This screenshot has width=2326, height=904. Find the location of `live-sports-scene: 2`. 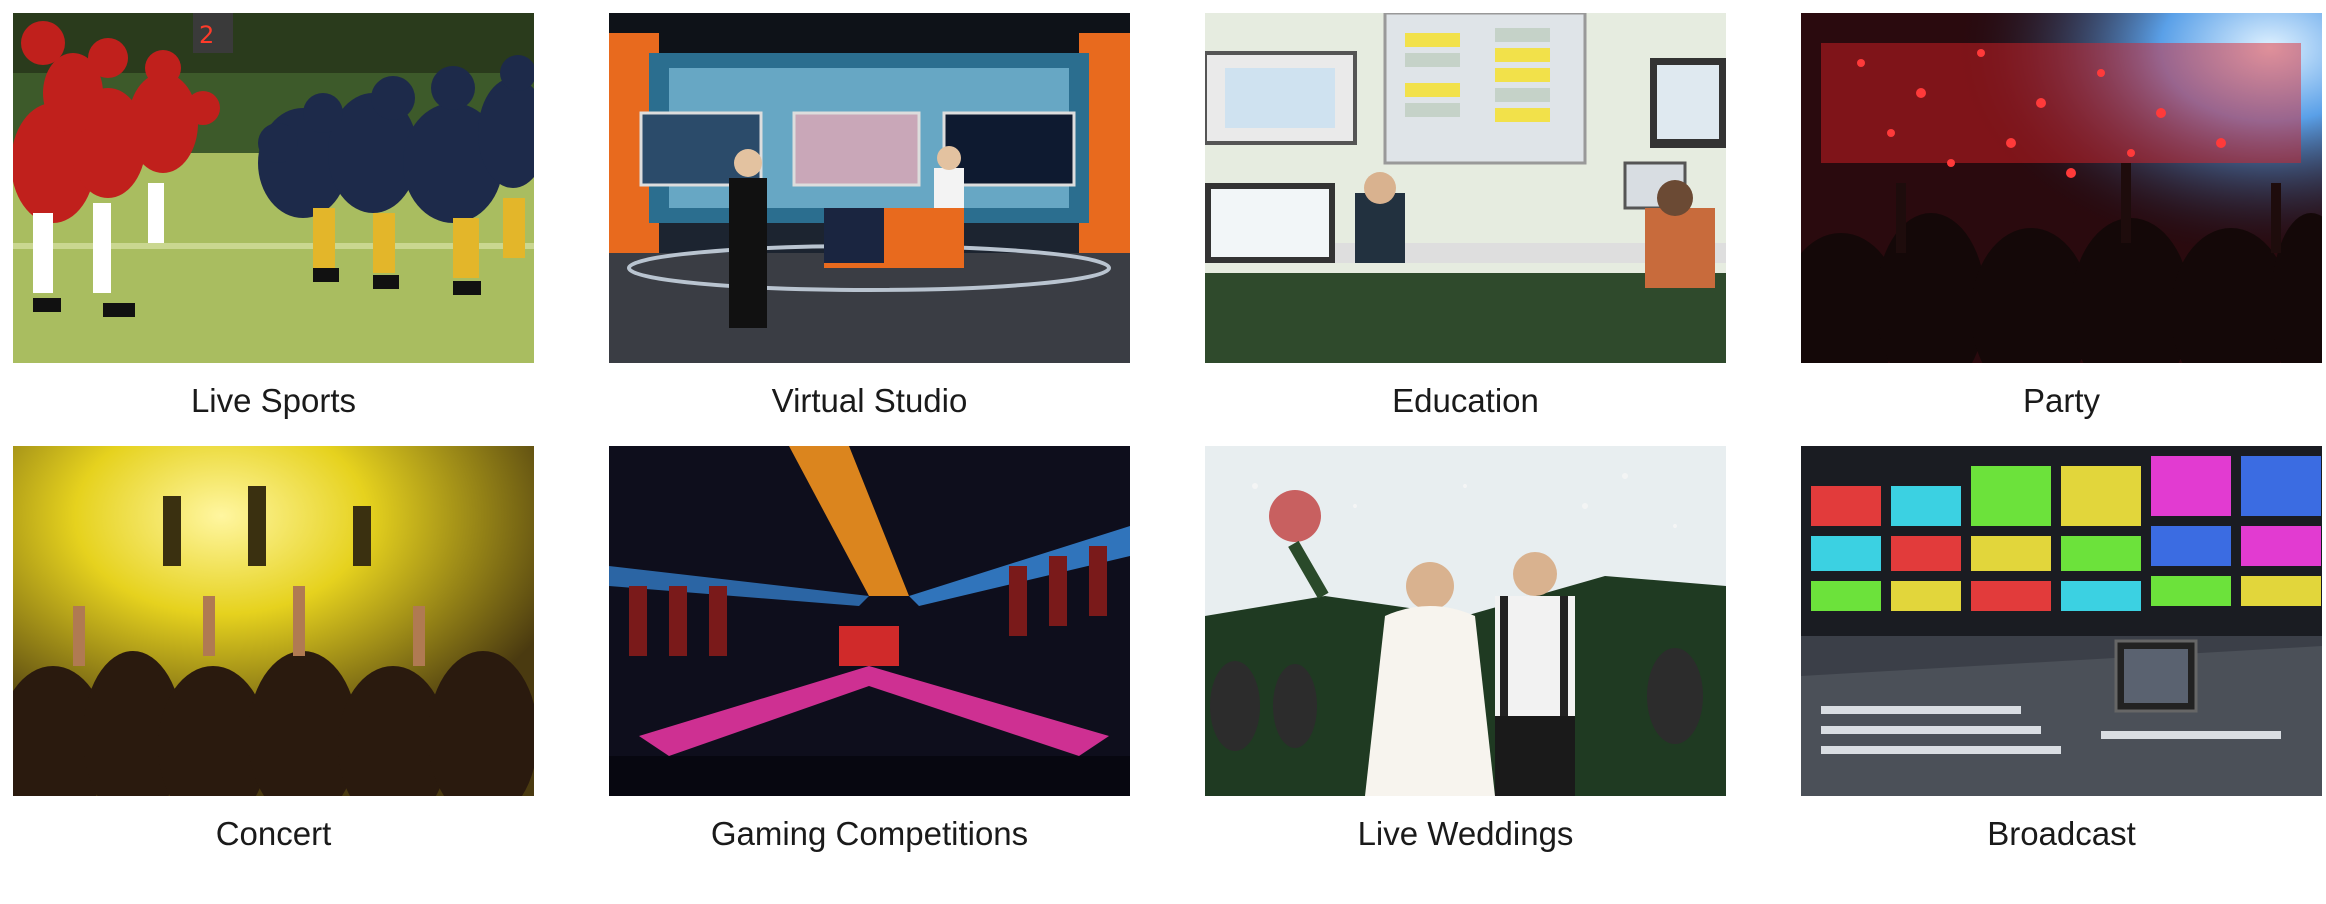

live-sports-scene: 2 is located at coordinates (273, 188).